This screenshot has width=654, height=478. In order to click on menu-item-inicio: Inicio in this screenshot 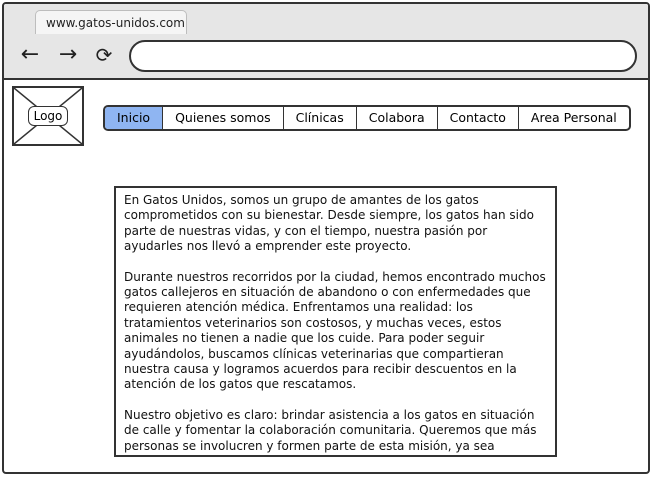, I will do `click(134, 118)`.